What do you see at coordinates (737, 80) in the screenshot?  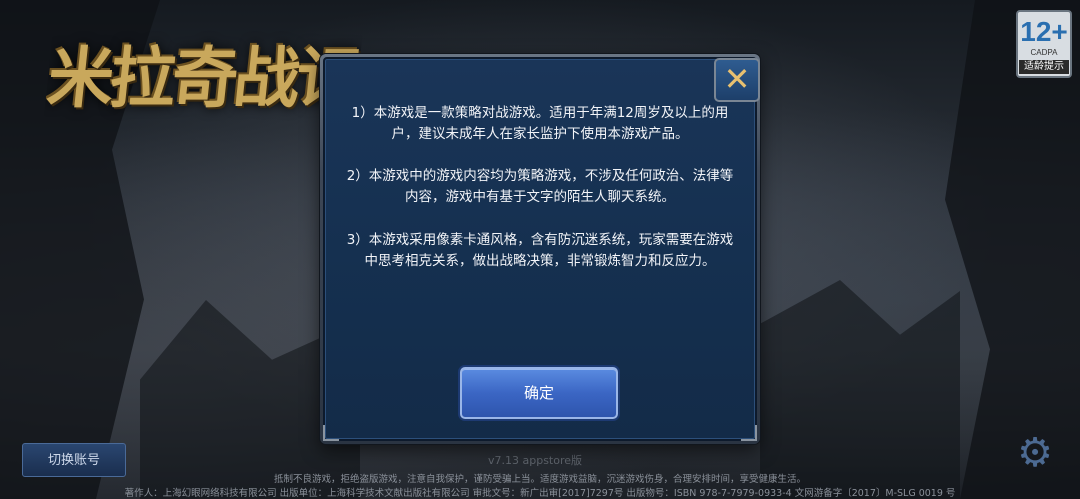 I see `close-icon: ✕` at bounding box center [737, 80].